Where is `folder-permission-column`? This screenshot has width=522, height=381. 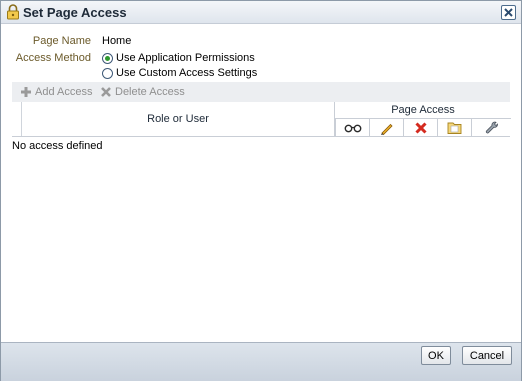 folder-permission-column is located at coordinates (454, 127).